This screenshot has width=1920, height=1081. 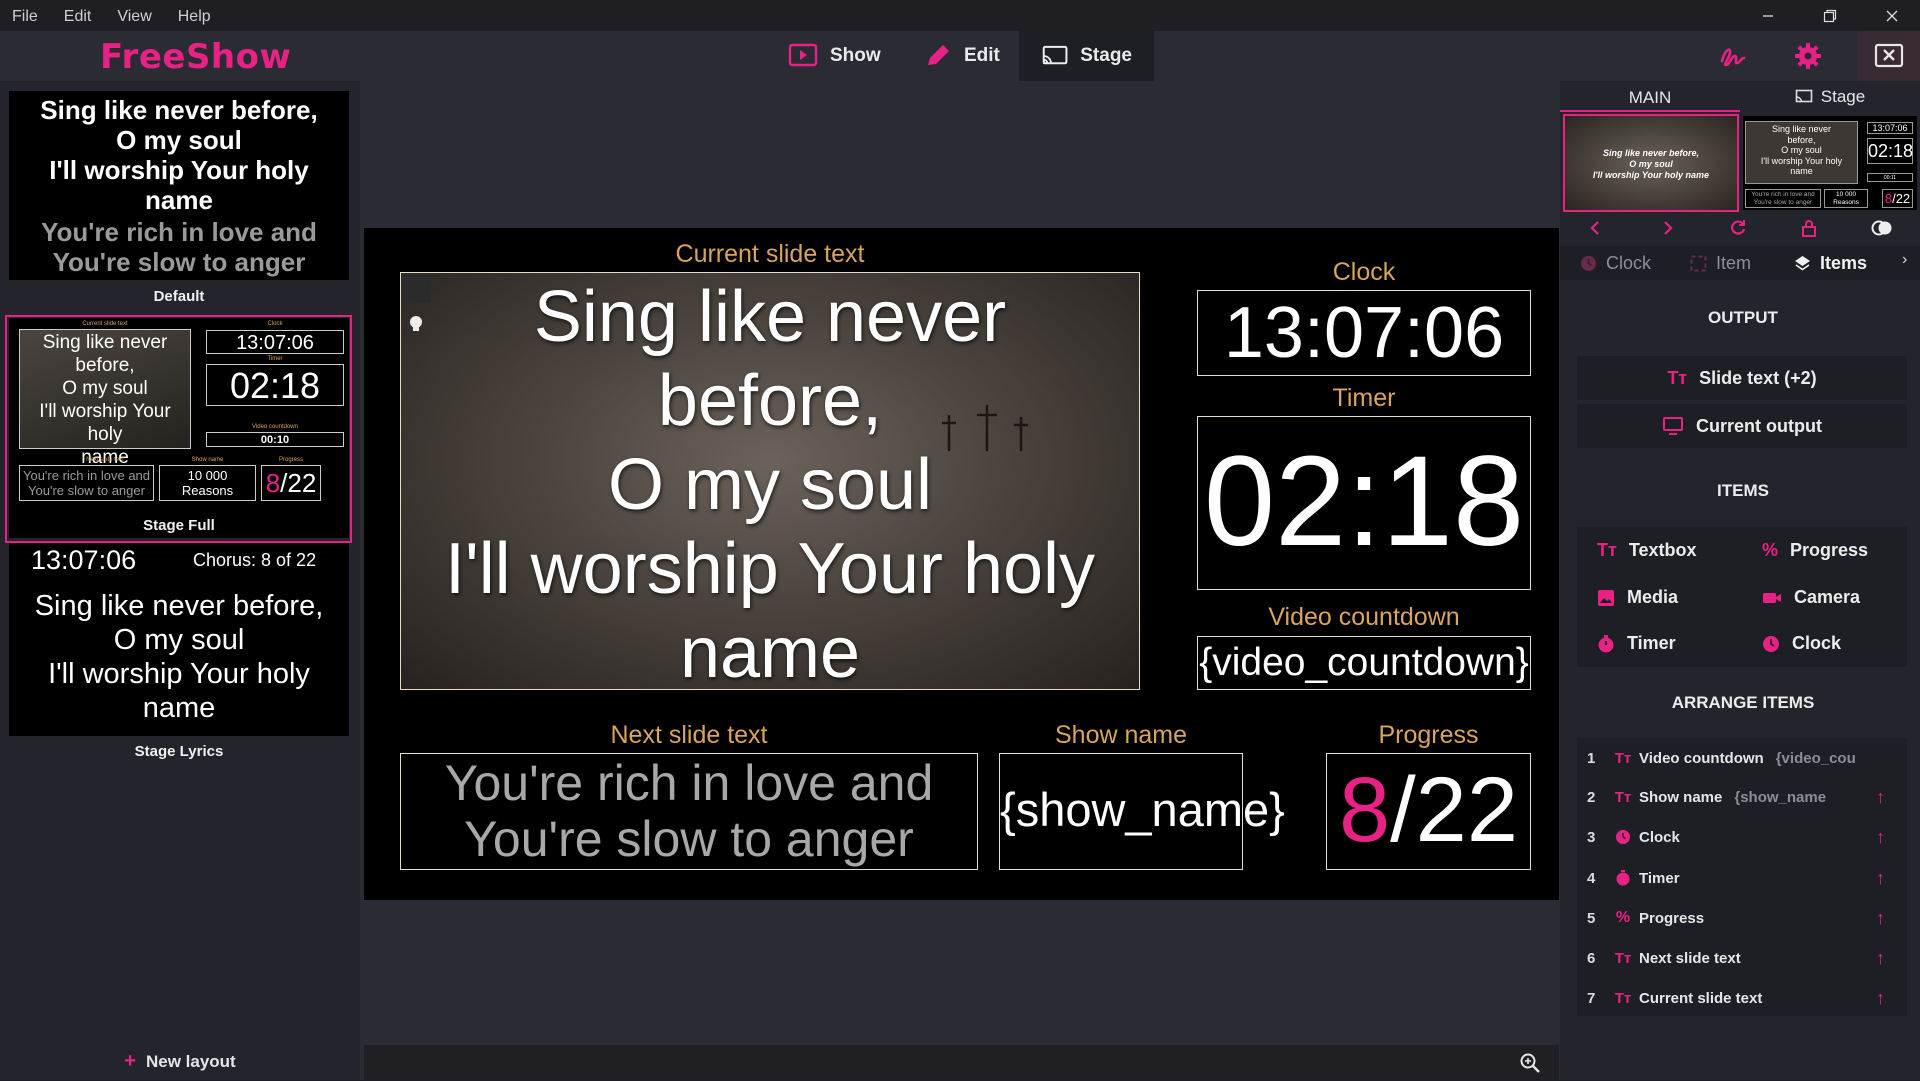 I want to click on chevron-right-icon: ›, so click(x=1904, y=260).